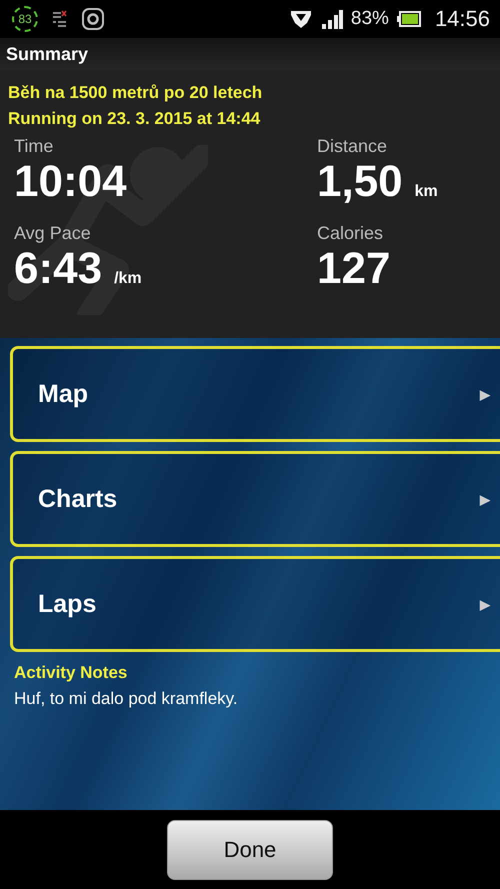  I want to click on battery-icon, so click(408, 19).